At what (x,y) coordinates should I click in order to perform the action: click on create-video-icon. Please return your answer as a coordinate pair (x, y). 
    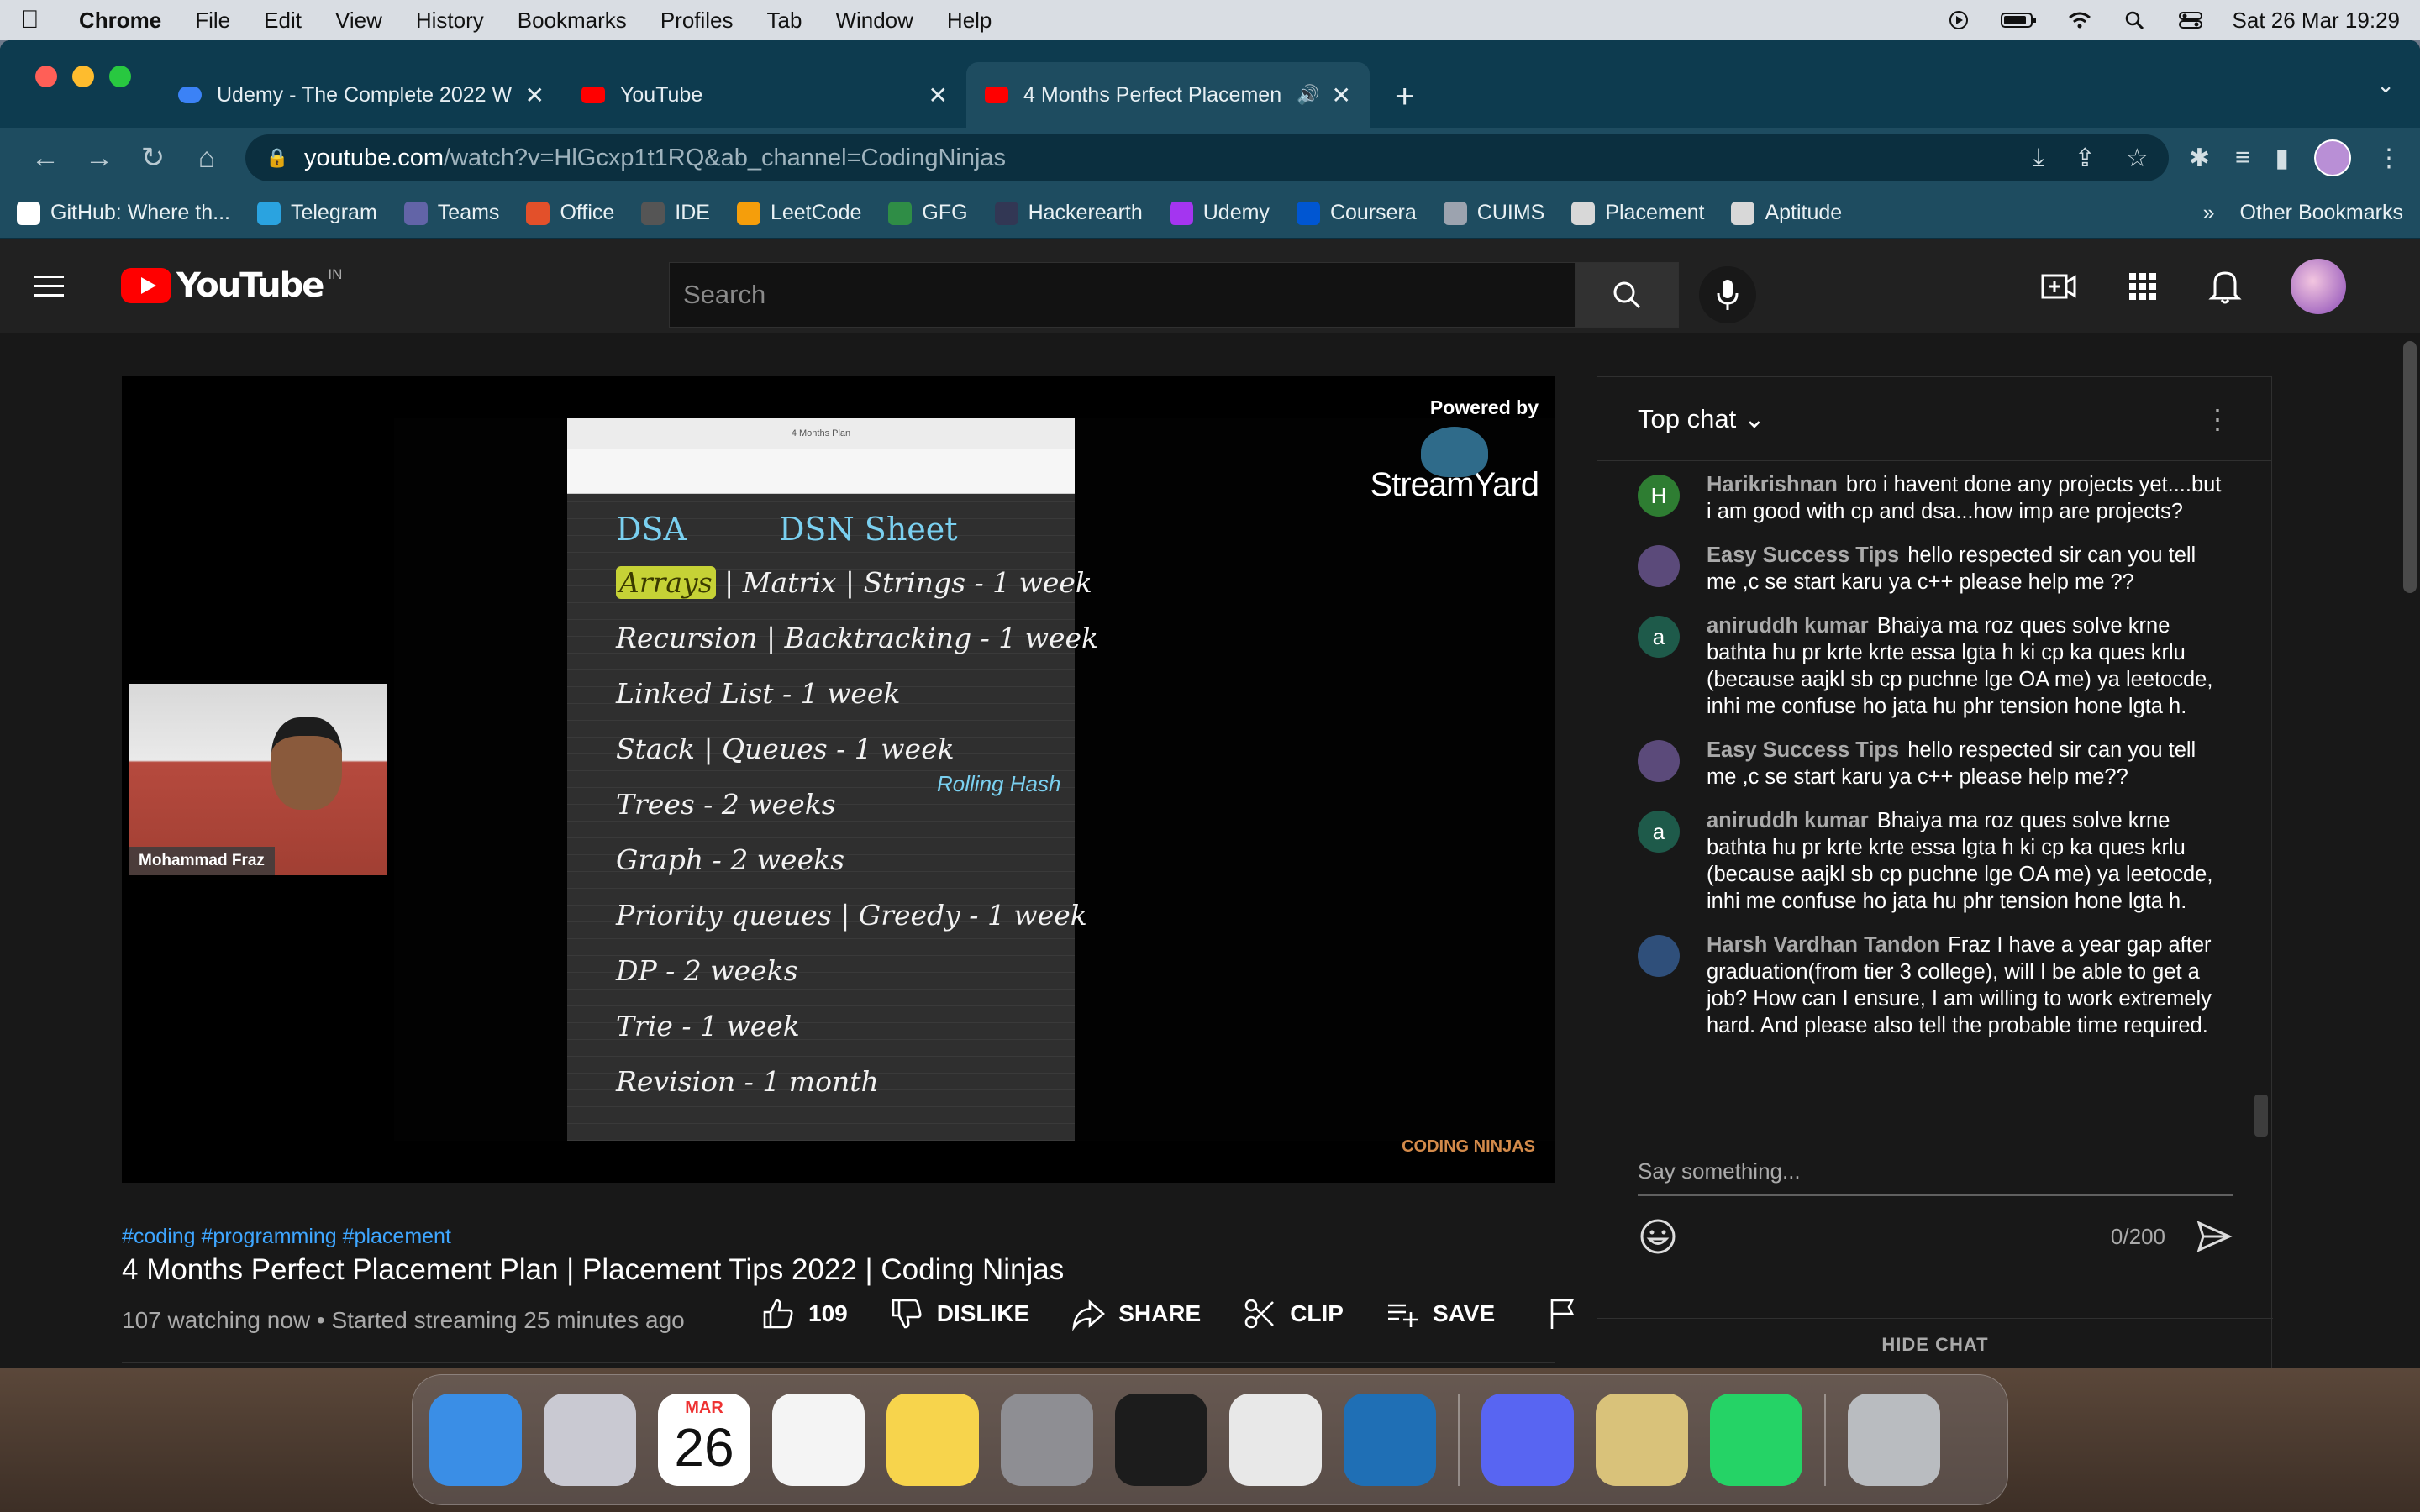
    Looking at the image, I should click on (2058, 286).